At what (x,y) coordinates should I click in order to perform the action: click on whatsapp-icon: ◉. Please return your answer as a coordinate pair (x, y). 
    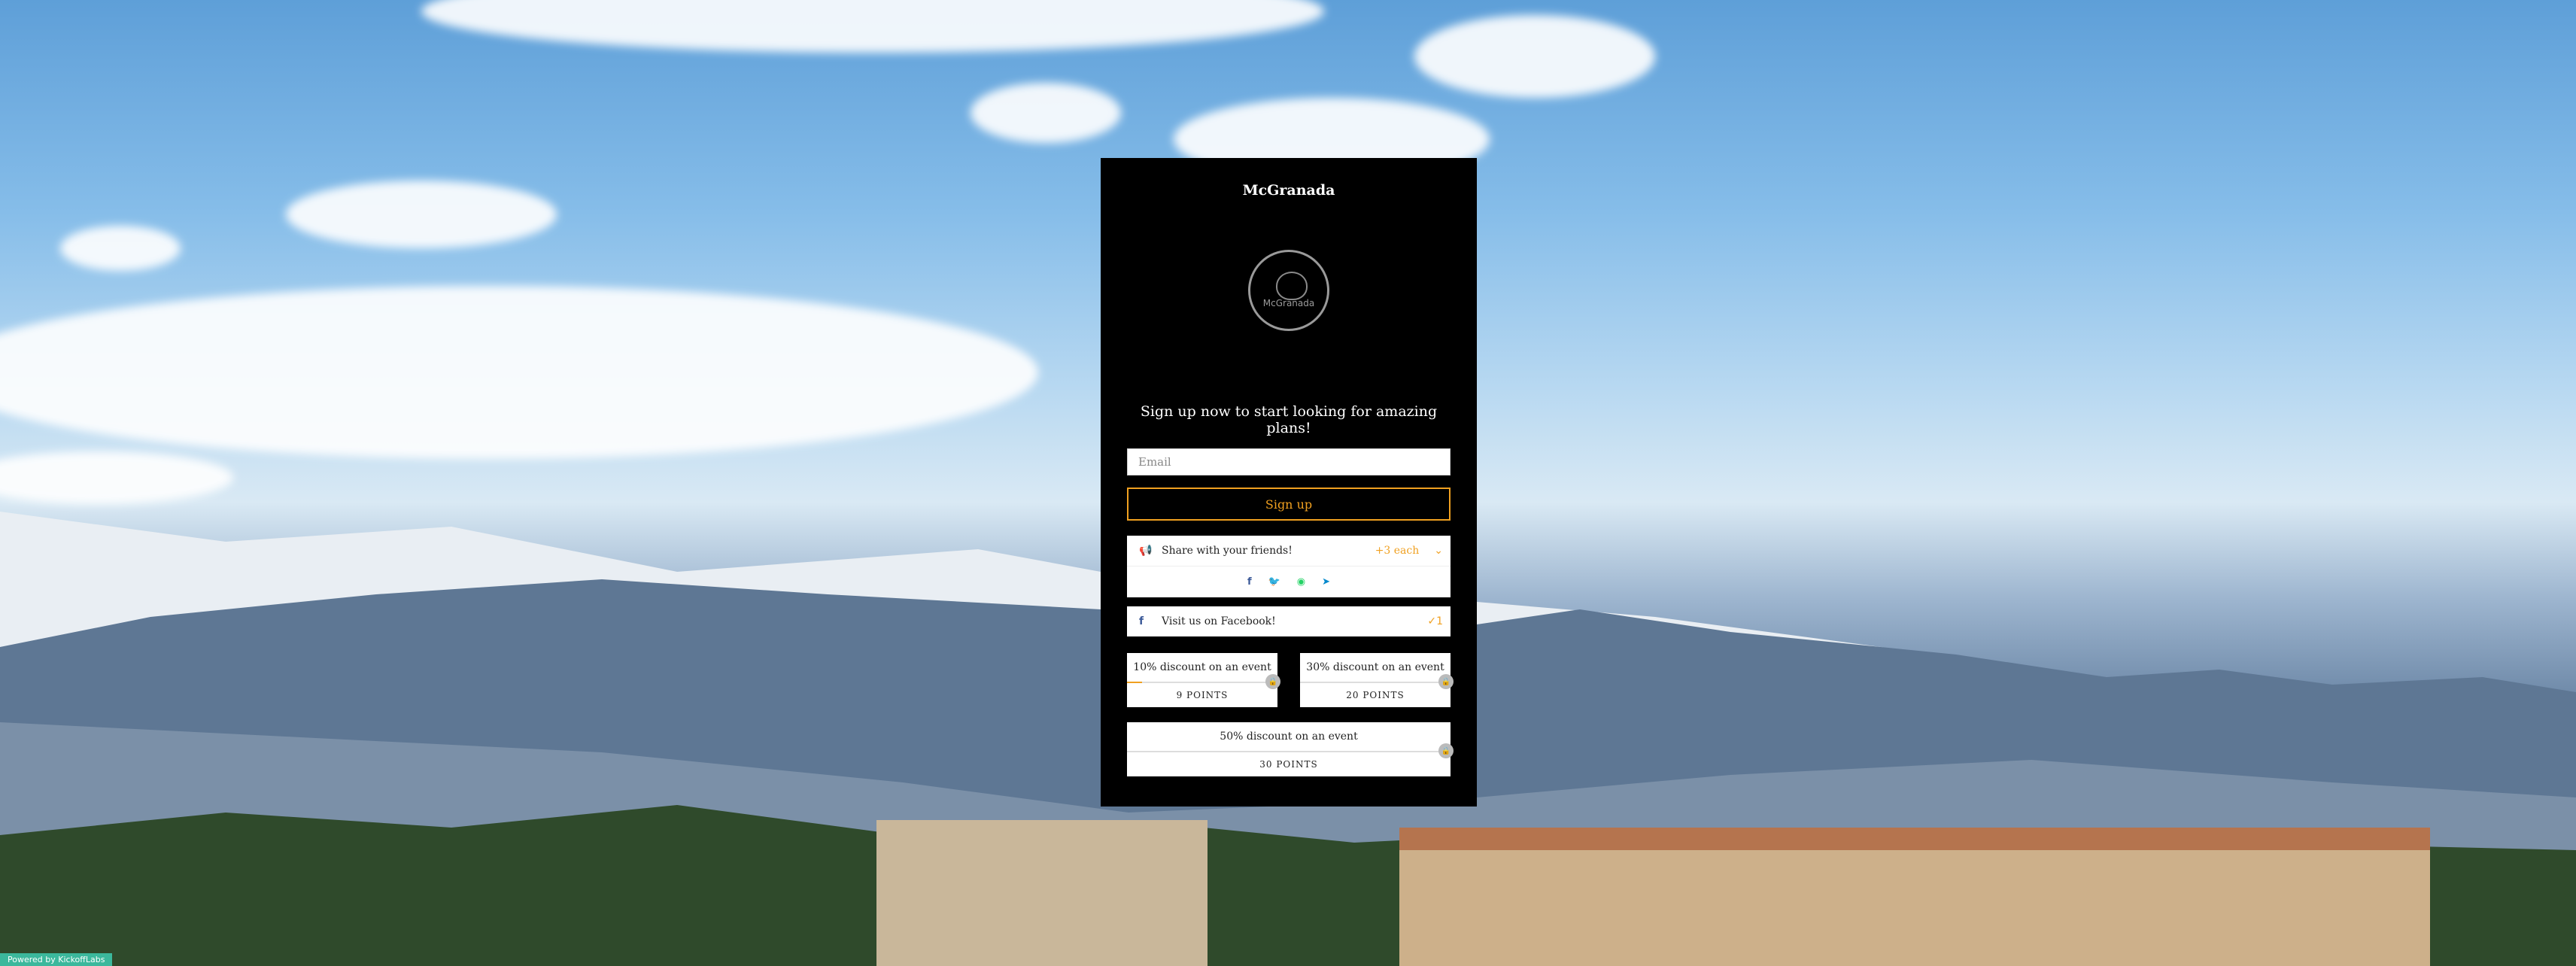
    Looking at the image, I should click on (1301, 582).